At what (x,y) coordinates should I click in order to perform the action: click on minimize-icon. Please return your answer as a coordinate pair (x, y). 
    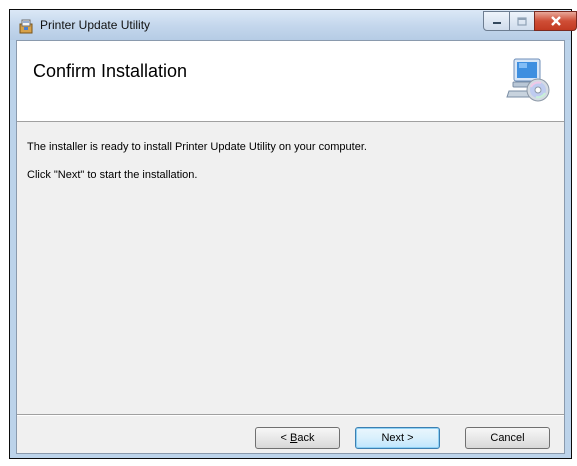
    Looking at the image, I should click on (496, 23).